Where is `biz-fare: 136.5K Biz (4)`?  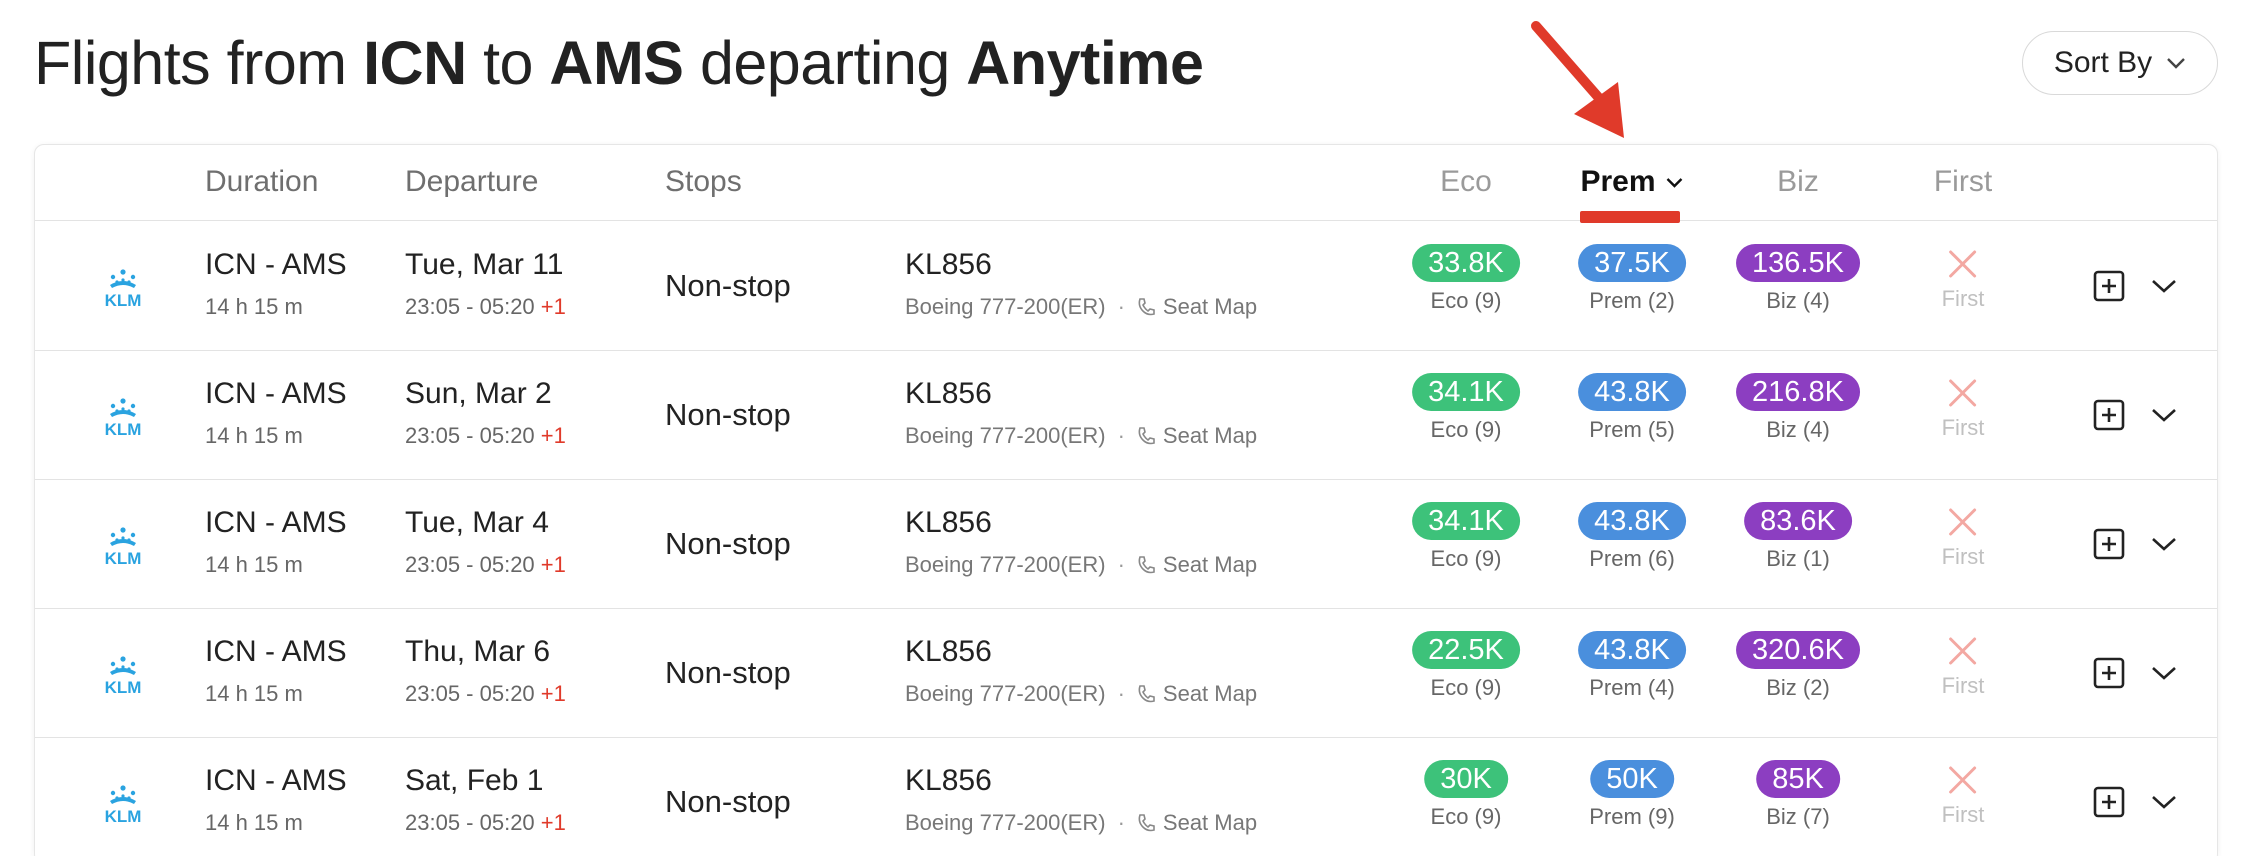
biz-fare: 136.5K Biz (4) is located at coordinates (1798, 279).